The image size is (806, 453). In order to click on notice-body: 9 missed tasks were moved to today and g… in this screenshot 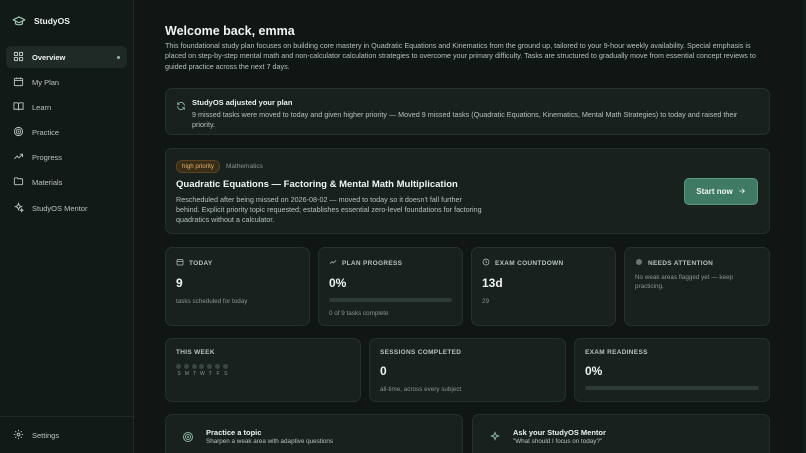, I will do `click(465, 119)`.